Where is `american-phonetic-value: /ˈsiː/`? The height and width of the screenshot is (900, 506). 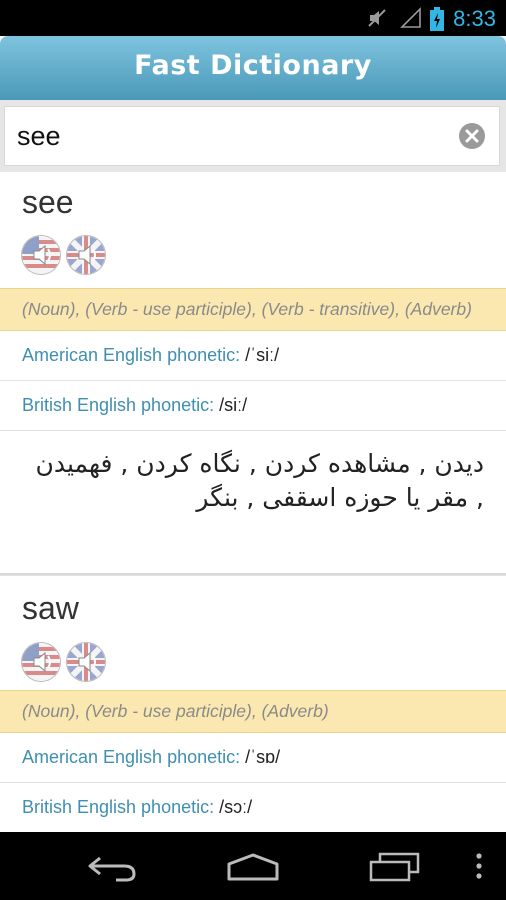 american-phonetic-value: /ˈsiː/ is located at coordinates (262, 355).